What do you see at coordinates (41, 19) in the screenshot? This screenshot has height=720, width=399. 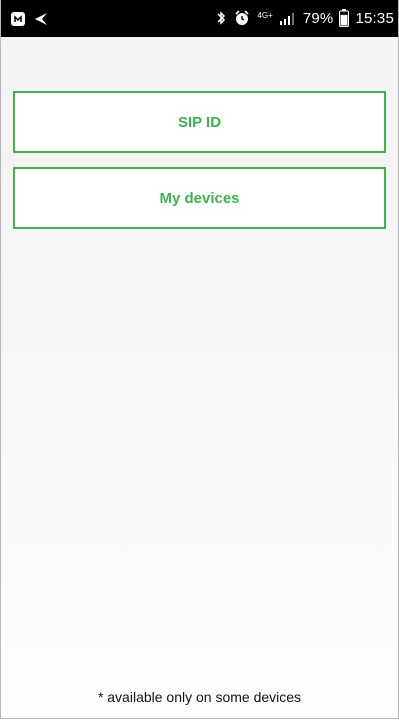 I see `navigation-icon` at bounding box center [41, 19].